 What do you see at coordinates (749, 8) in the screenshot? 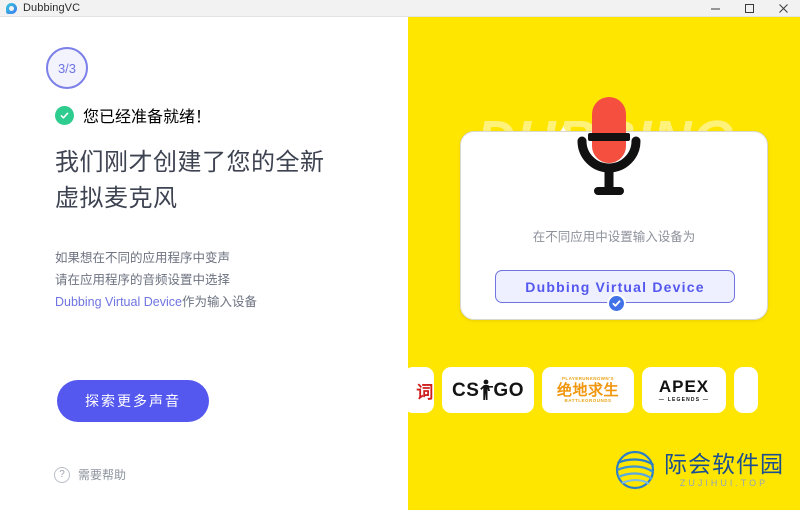
I see `maximize-icon` at bounding box center [749, 8].